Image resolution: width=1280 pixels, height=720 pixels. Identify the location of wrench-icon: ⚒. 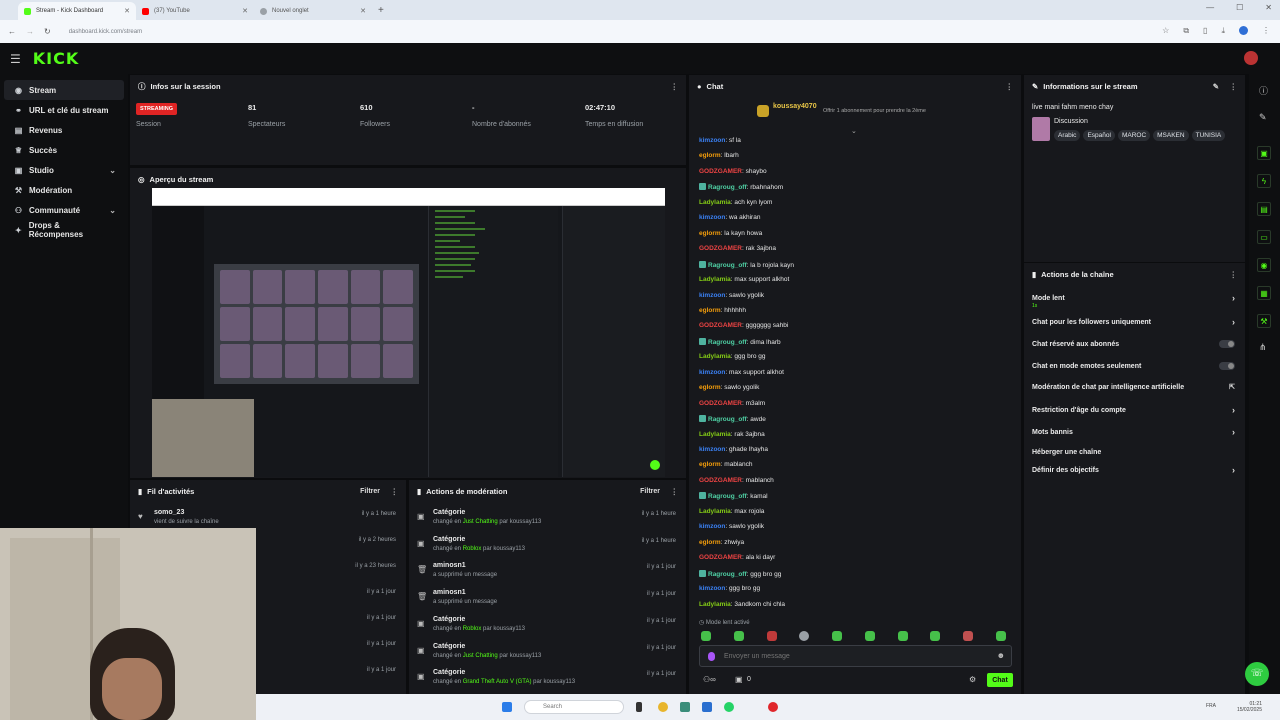
(1264, 321).